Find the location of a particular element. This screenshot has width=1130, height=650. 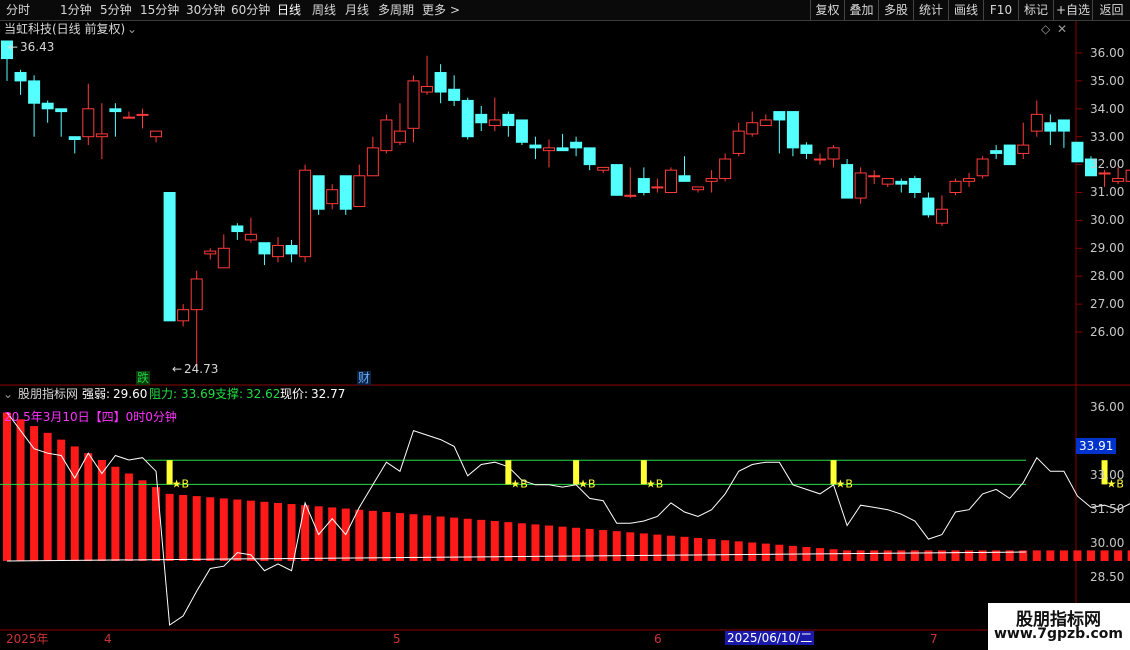

indicator-tick: 30.00 is located at coordinates (1107, 543).